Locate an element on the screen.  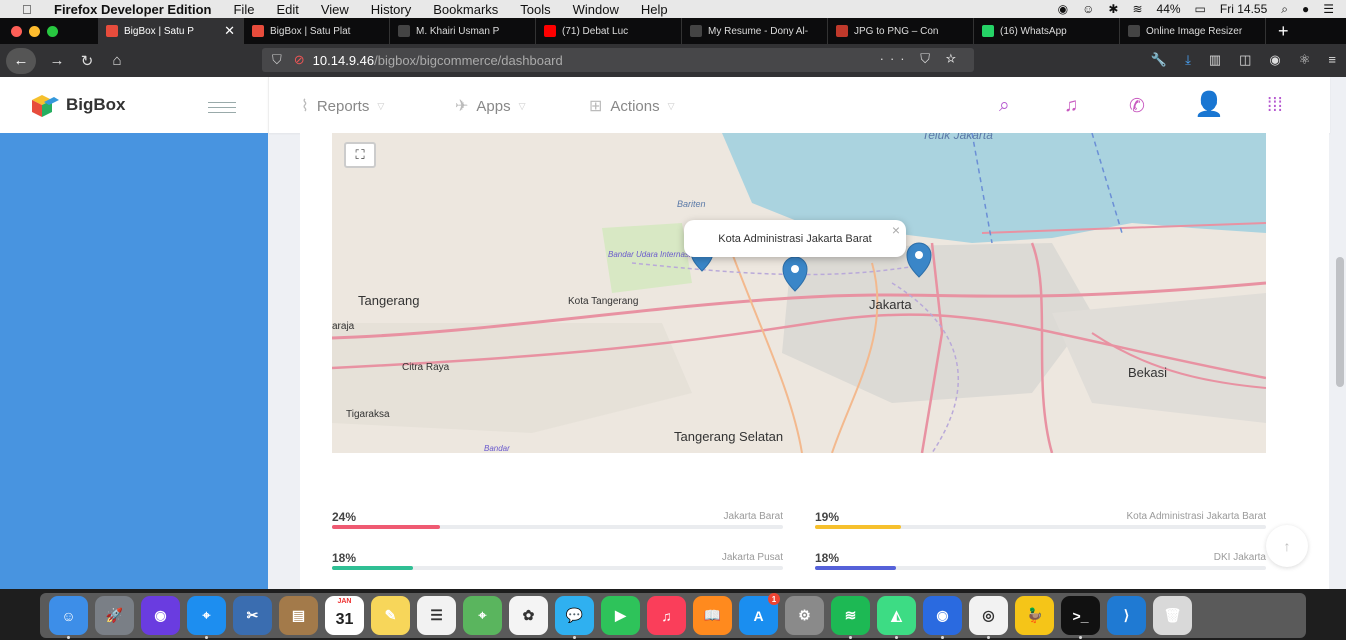
menu-window: Window is located at coordinates (596, 9).